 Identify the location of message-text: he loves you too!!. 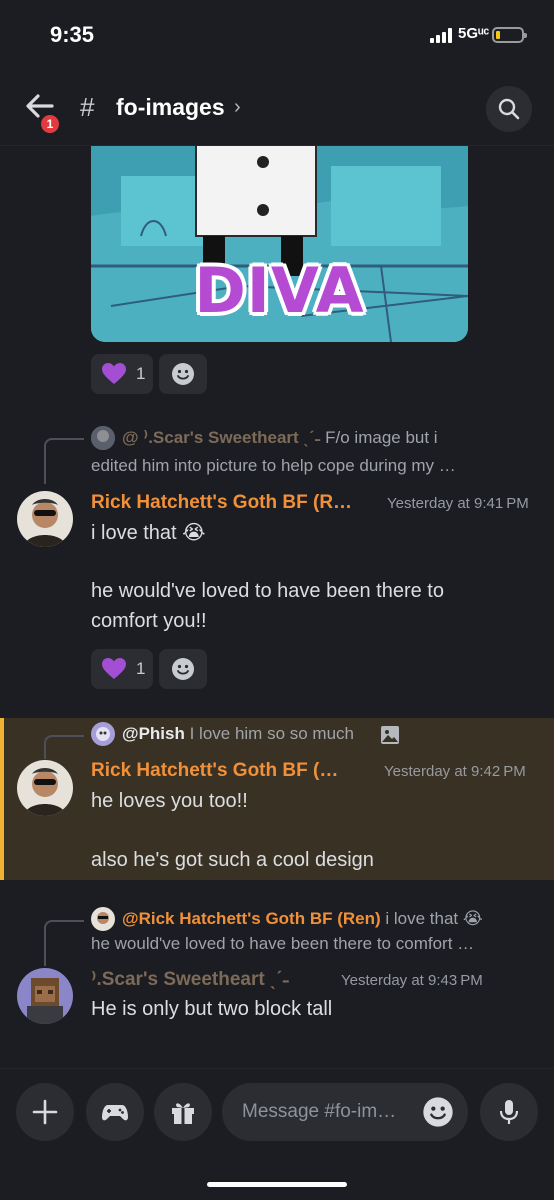
(169, 801).